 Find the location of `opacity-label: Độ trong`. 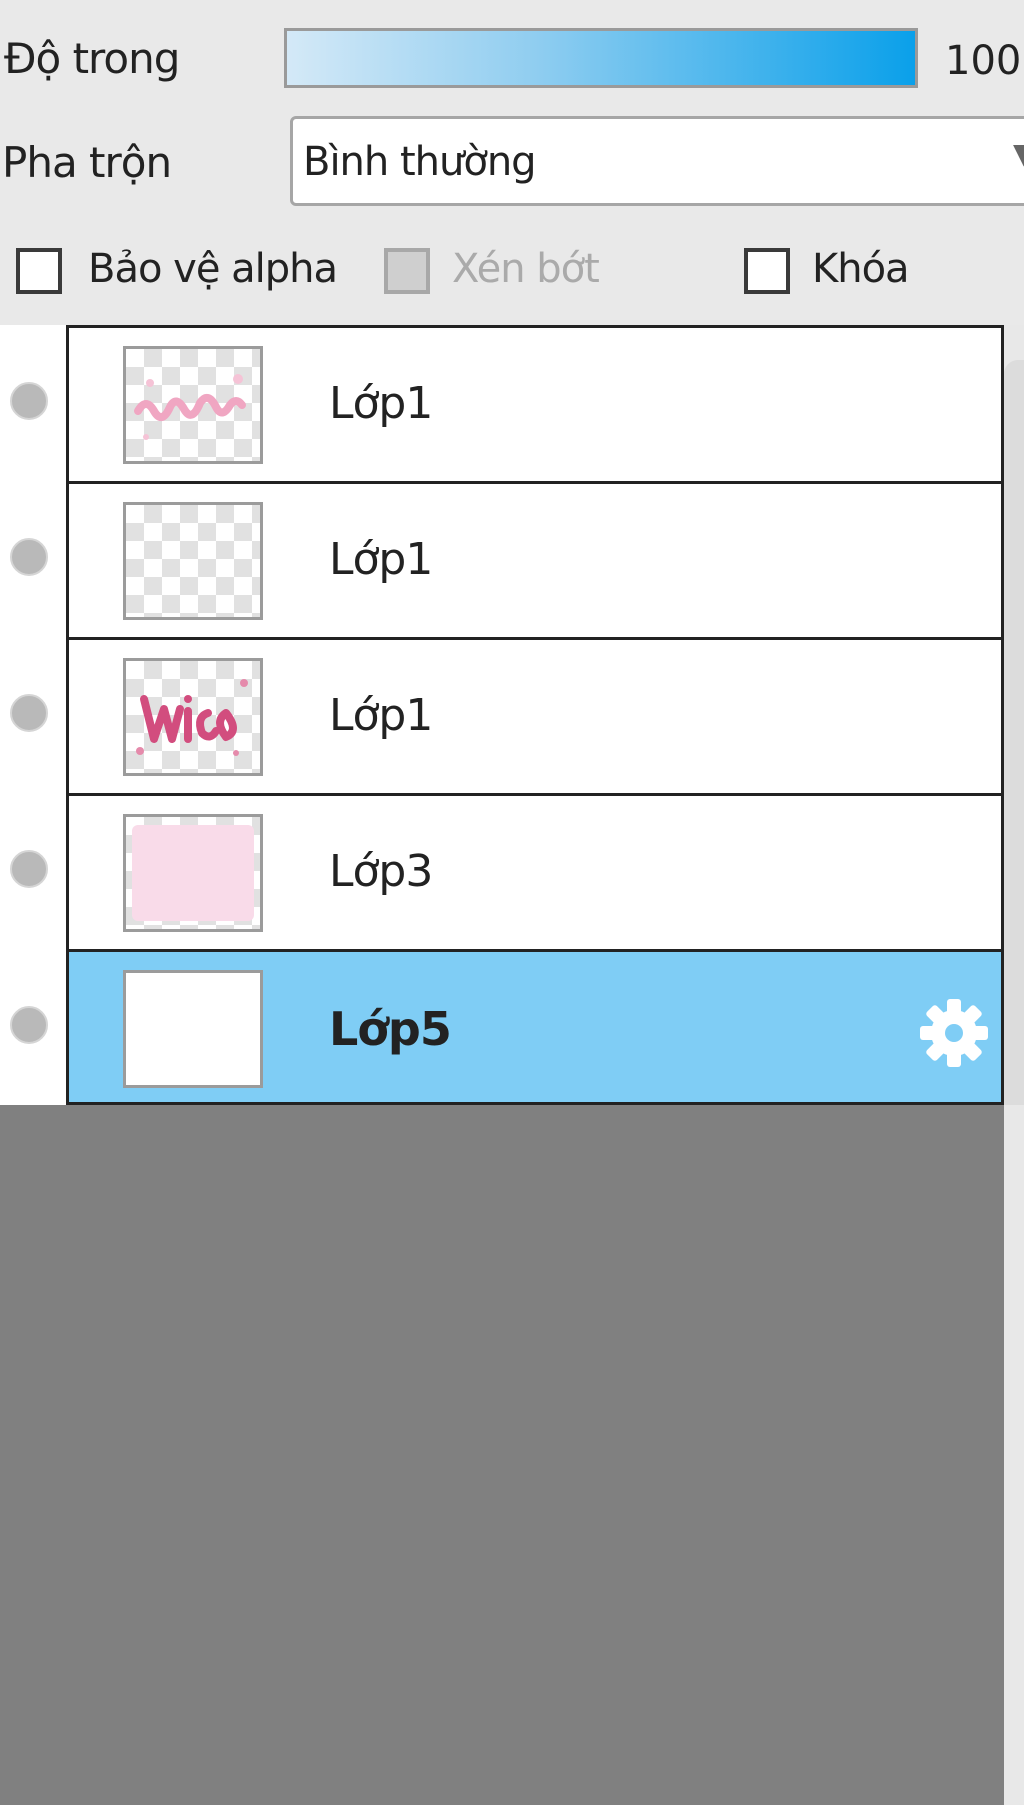

opacity-label: Độ trong is located at coordinates (92, 58).